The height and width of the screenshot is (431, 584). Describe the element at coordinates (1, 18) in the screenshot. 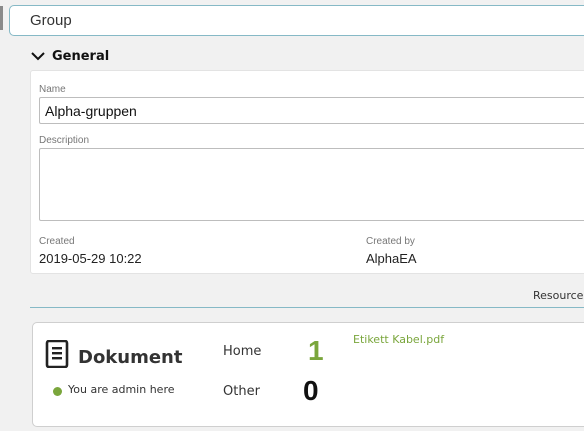

I see `left-edge-rule` at that location.